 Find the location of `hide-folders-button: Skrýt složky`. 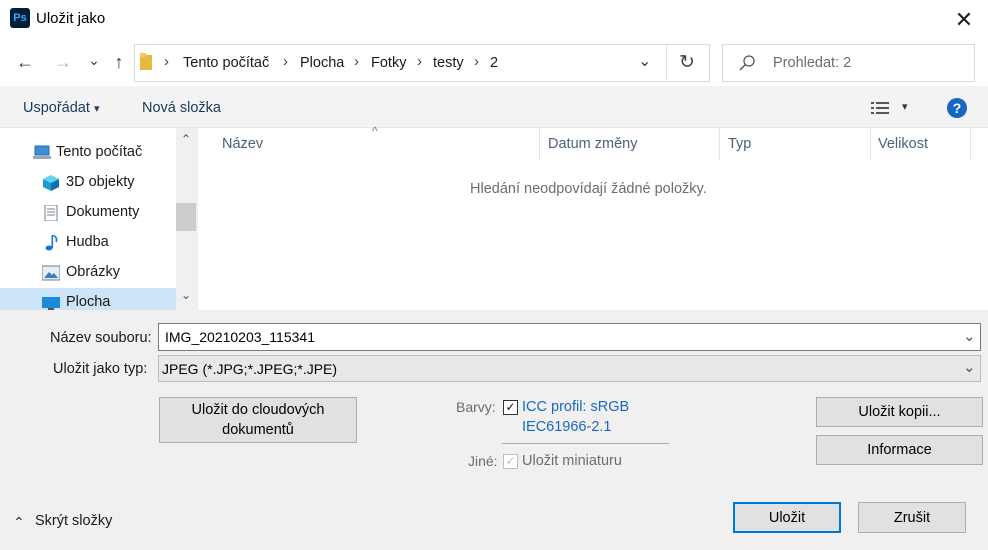

hide-folders-button: Skrýt složky is located at coordinates (73, 521).